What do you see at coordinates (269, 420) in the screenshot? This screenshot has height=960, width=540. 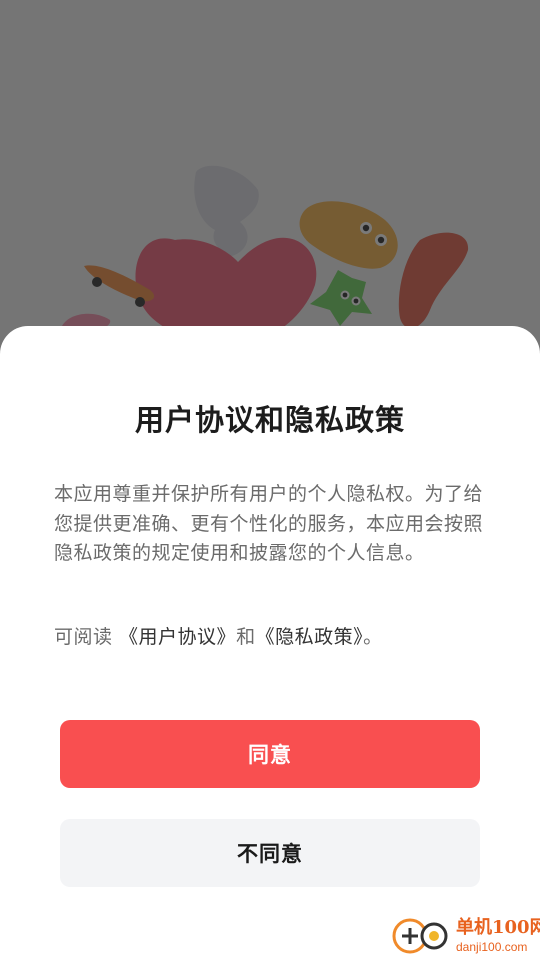 I see `dialog-title: 用户协议和隐私政策` at bounding box center [269, 420].